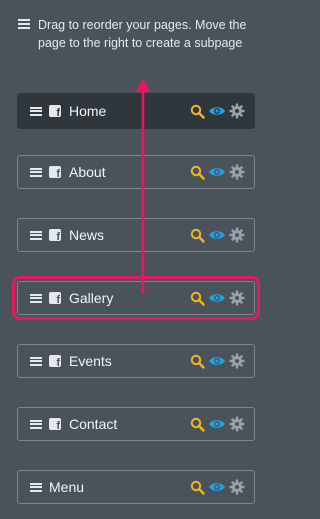  Describe the element at coordinates (90, 361) in the screenshot. I see `page-label: Events` at that location.